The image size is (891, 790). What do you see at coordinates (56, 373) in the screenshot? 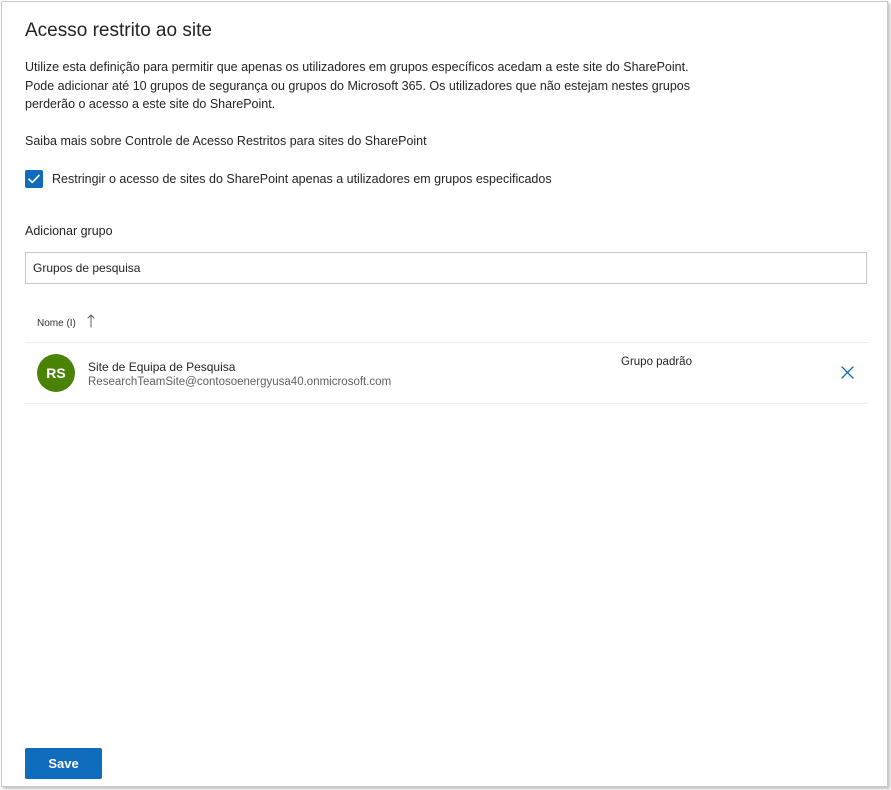
I see `avatar: RS` at bounding box center [56, 373].